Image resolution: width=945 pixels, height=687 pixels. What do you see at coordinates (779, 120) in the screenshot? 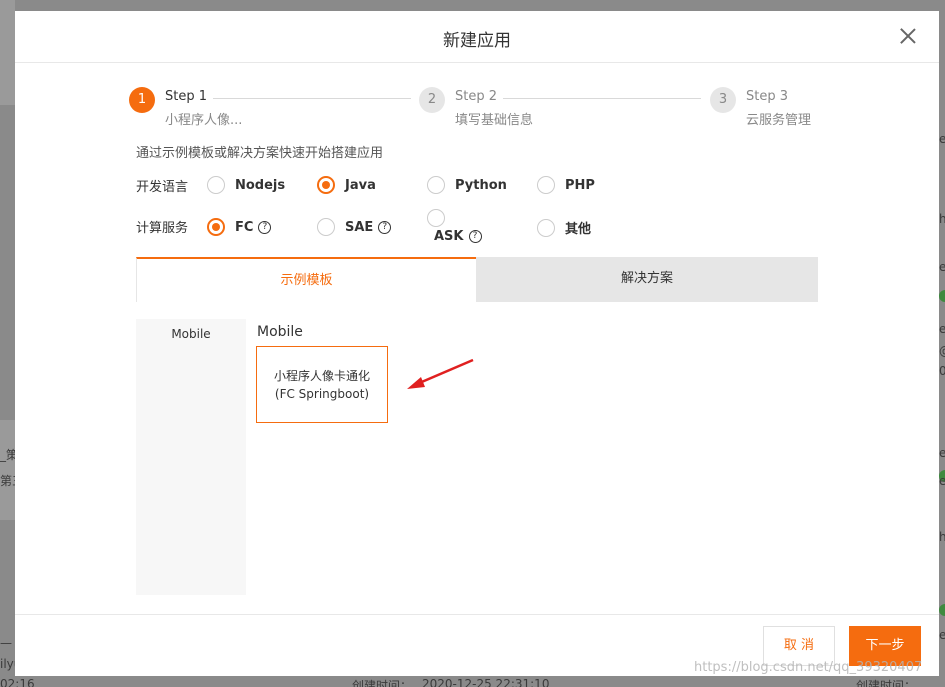
I see `step-desc: 云服务管理` at bounding box center [779, 120].